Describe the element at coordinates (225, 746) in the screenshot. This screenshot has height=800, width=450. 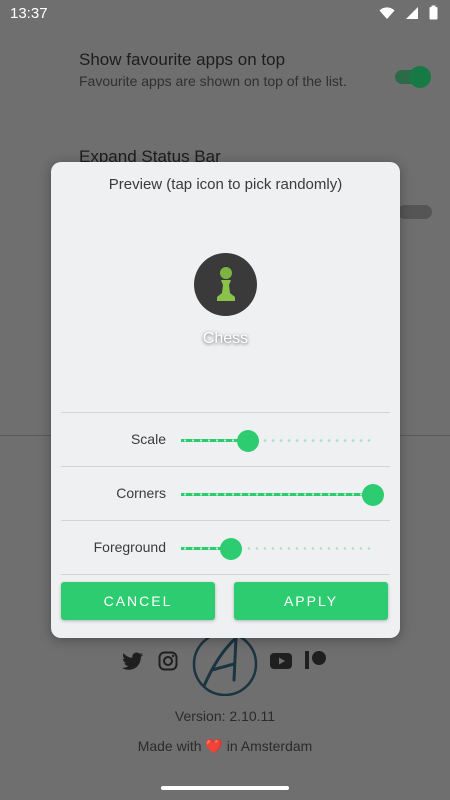
I see `made-with-text: Made with ❤️ in Amsterdam` at that location.